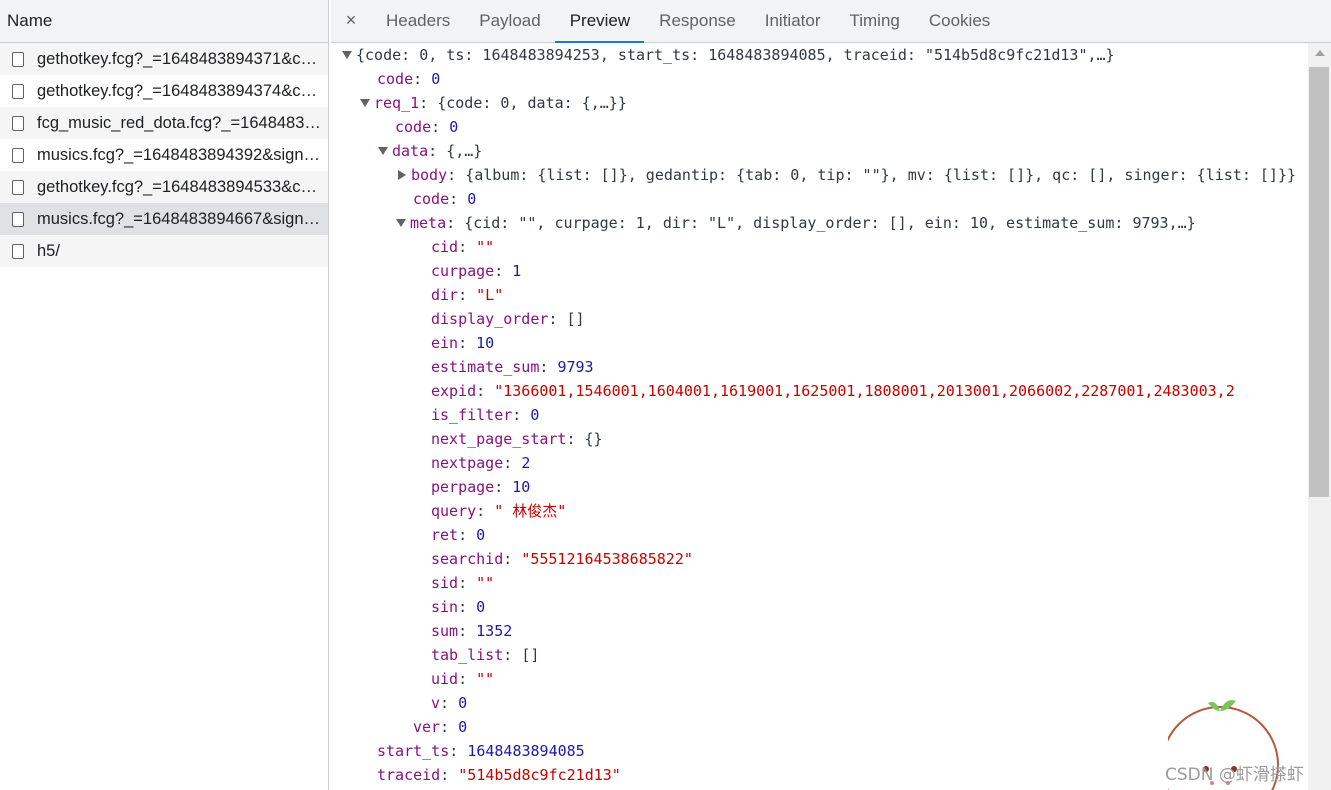 Image resolution: width=1331 pixels, height=790 pixels. Describe the element at coordinates (445, 295) in the screenshot. I see `json-key: dir` at that location.